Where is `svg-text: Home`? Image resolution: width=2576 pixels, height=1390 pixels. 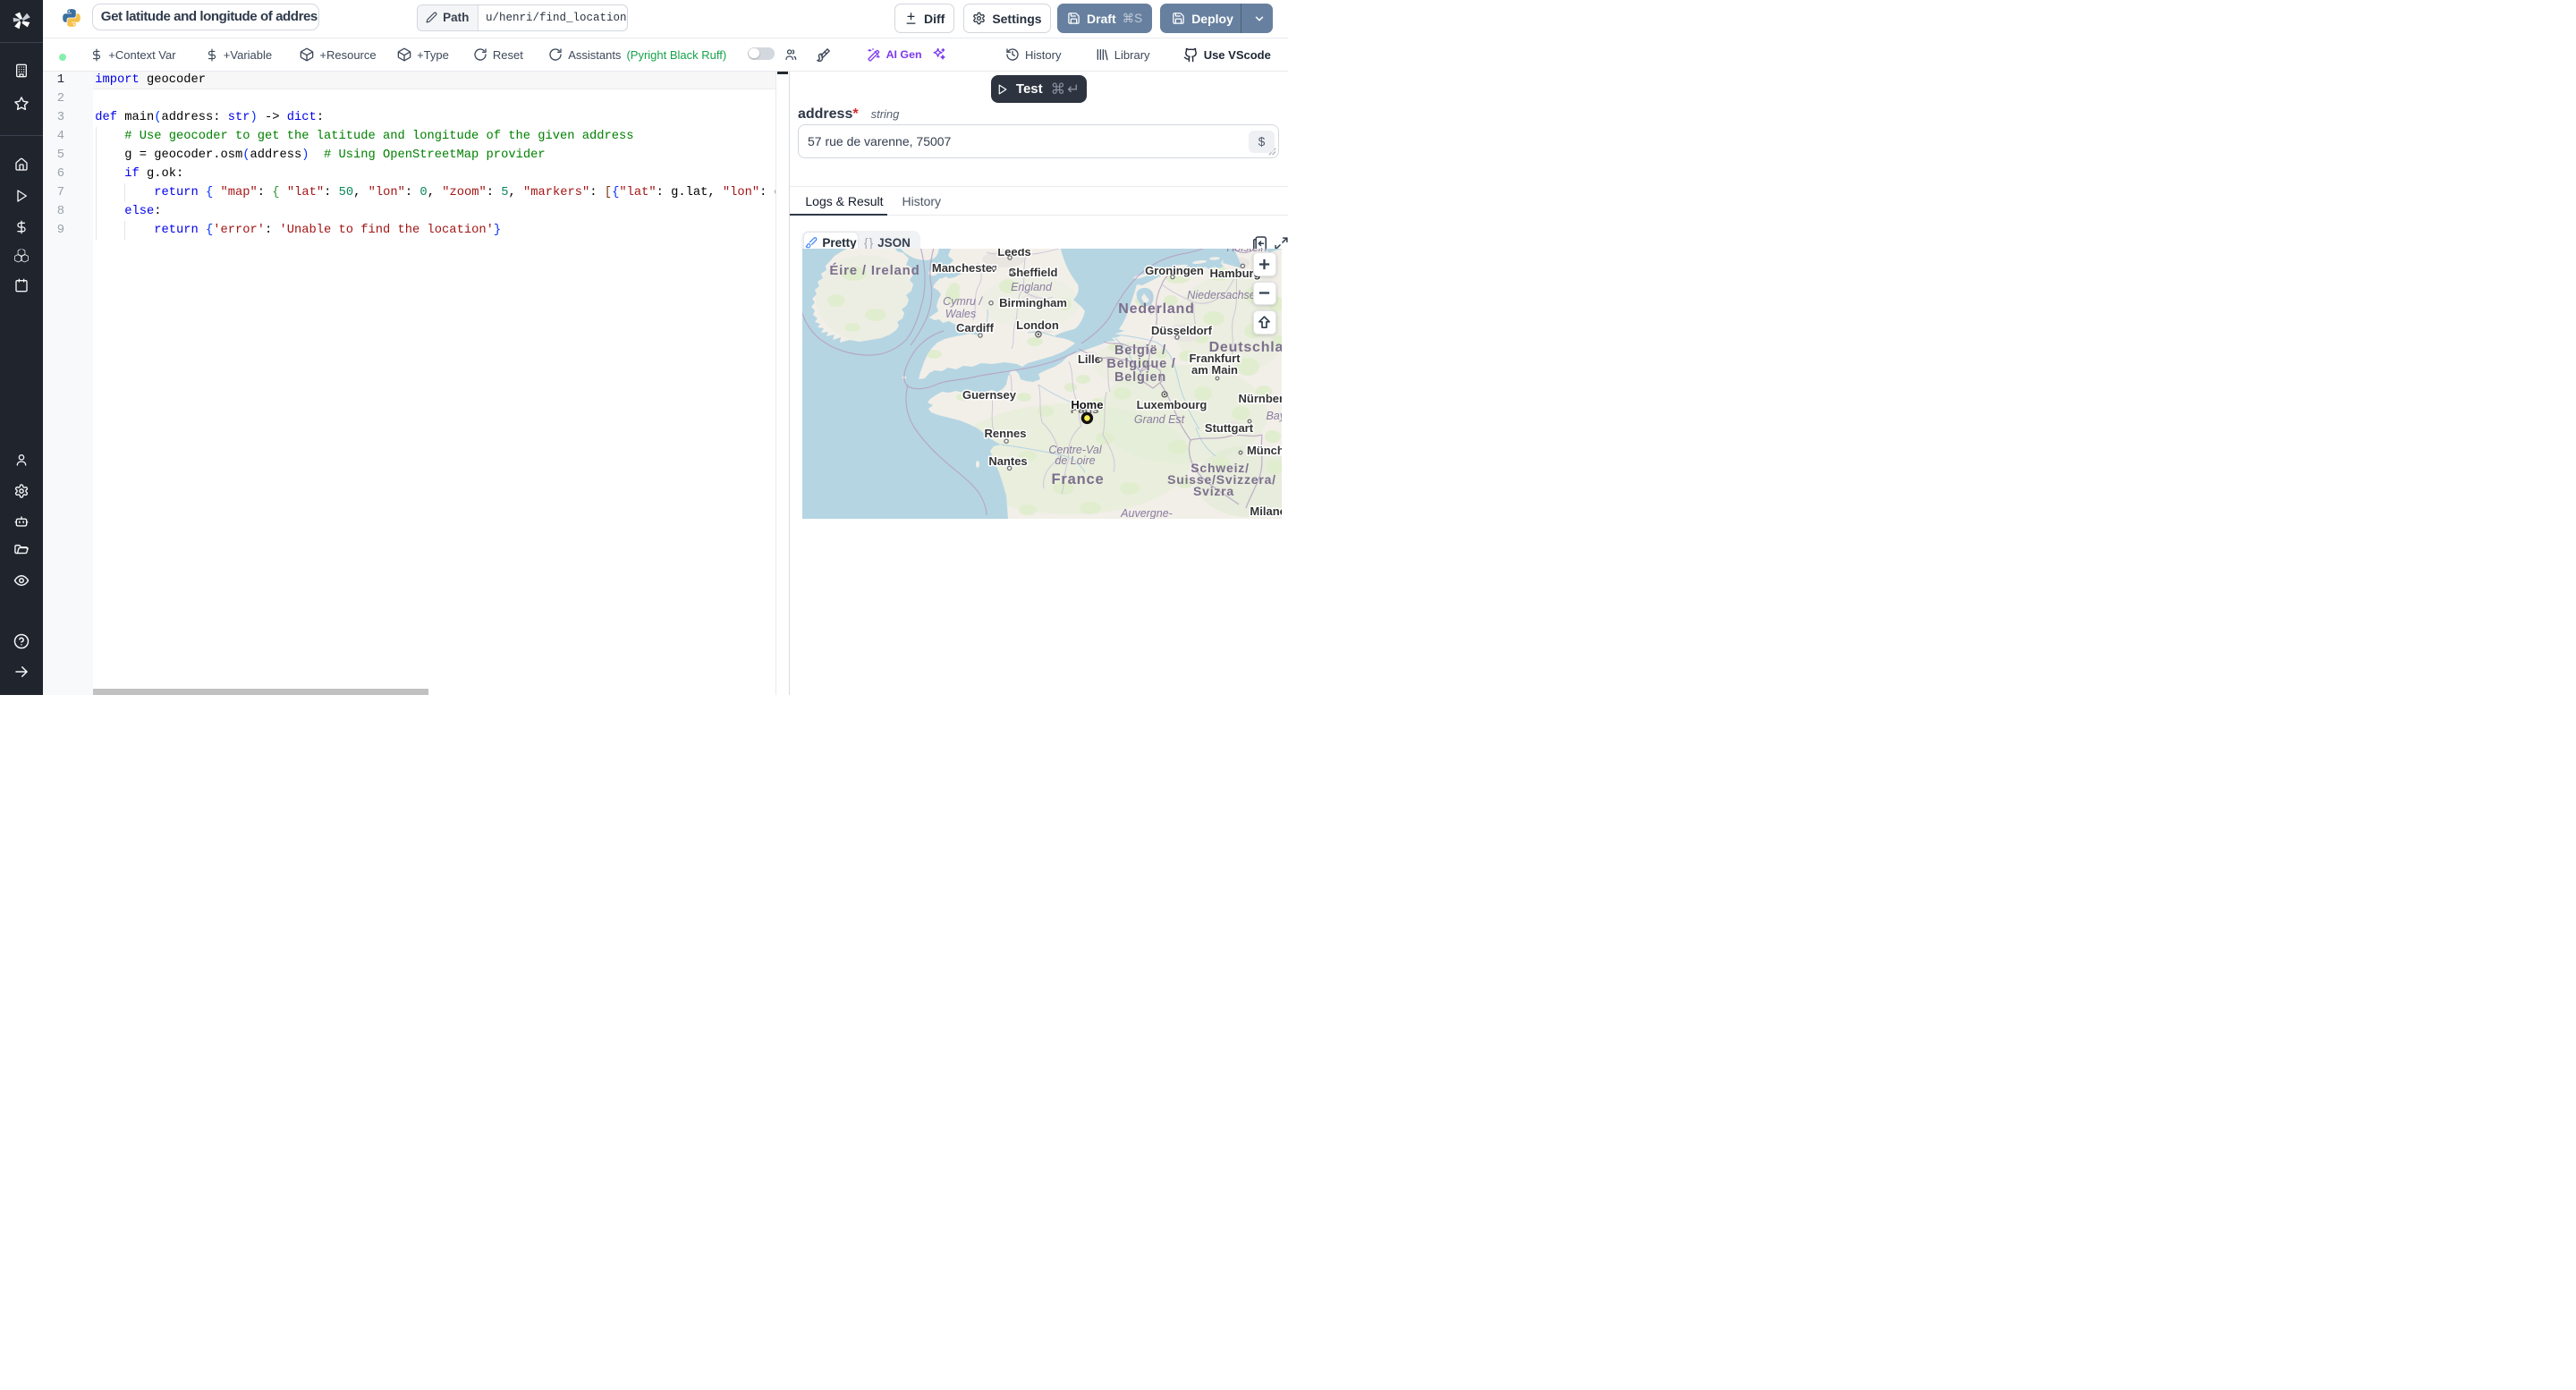 svg-text: Home is located at coordinates (1087, 404).